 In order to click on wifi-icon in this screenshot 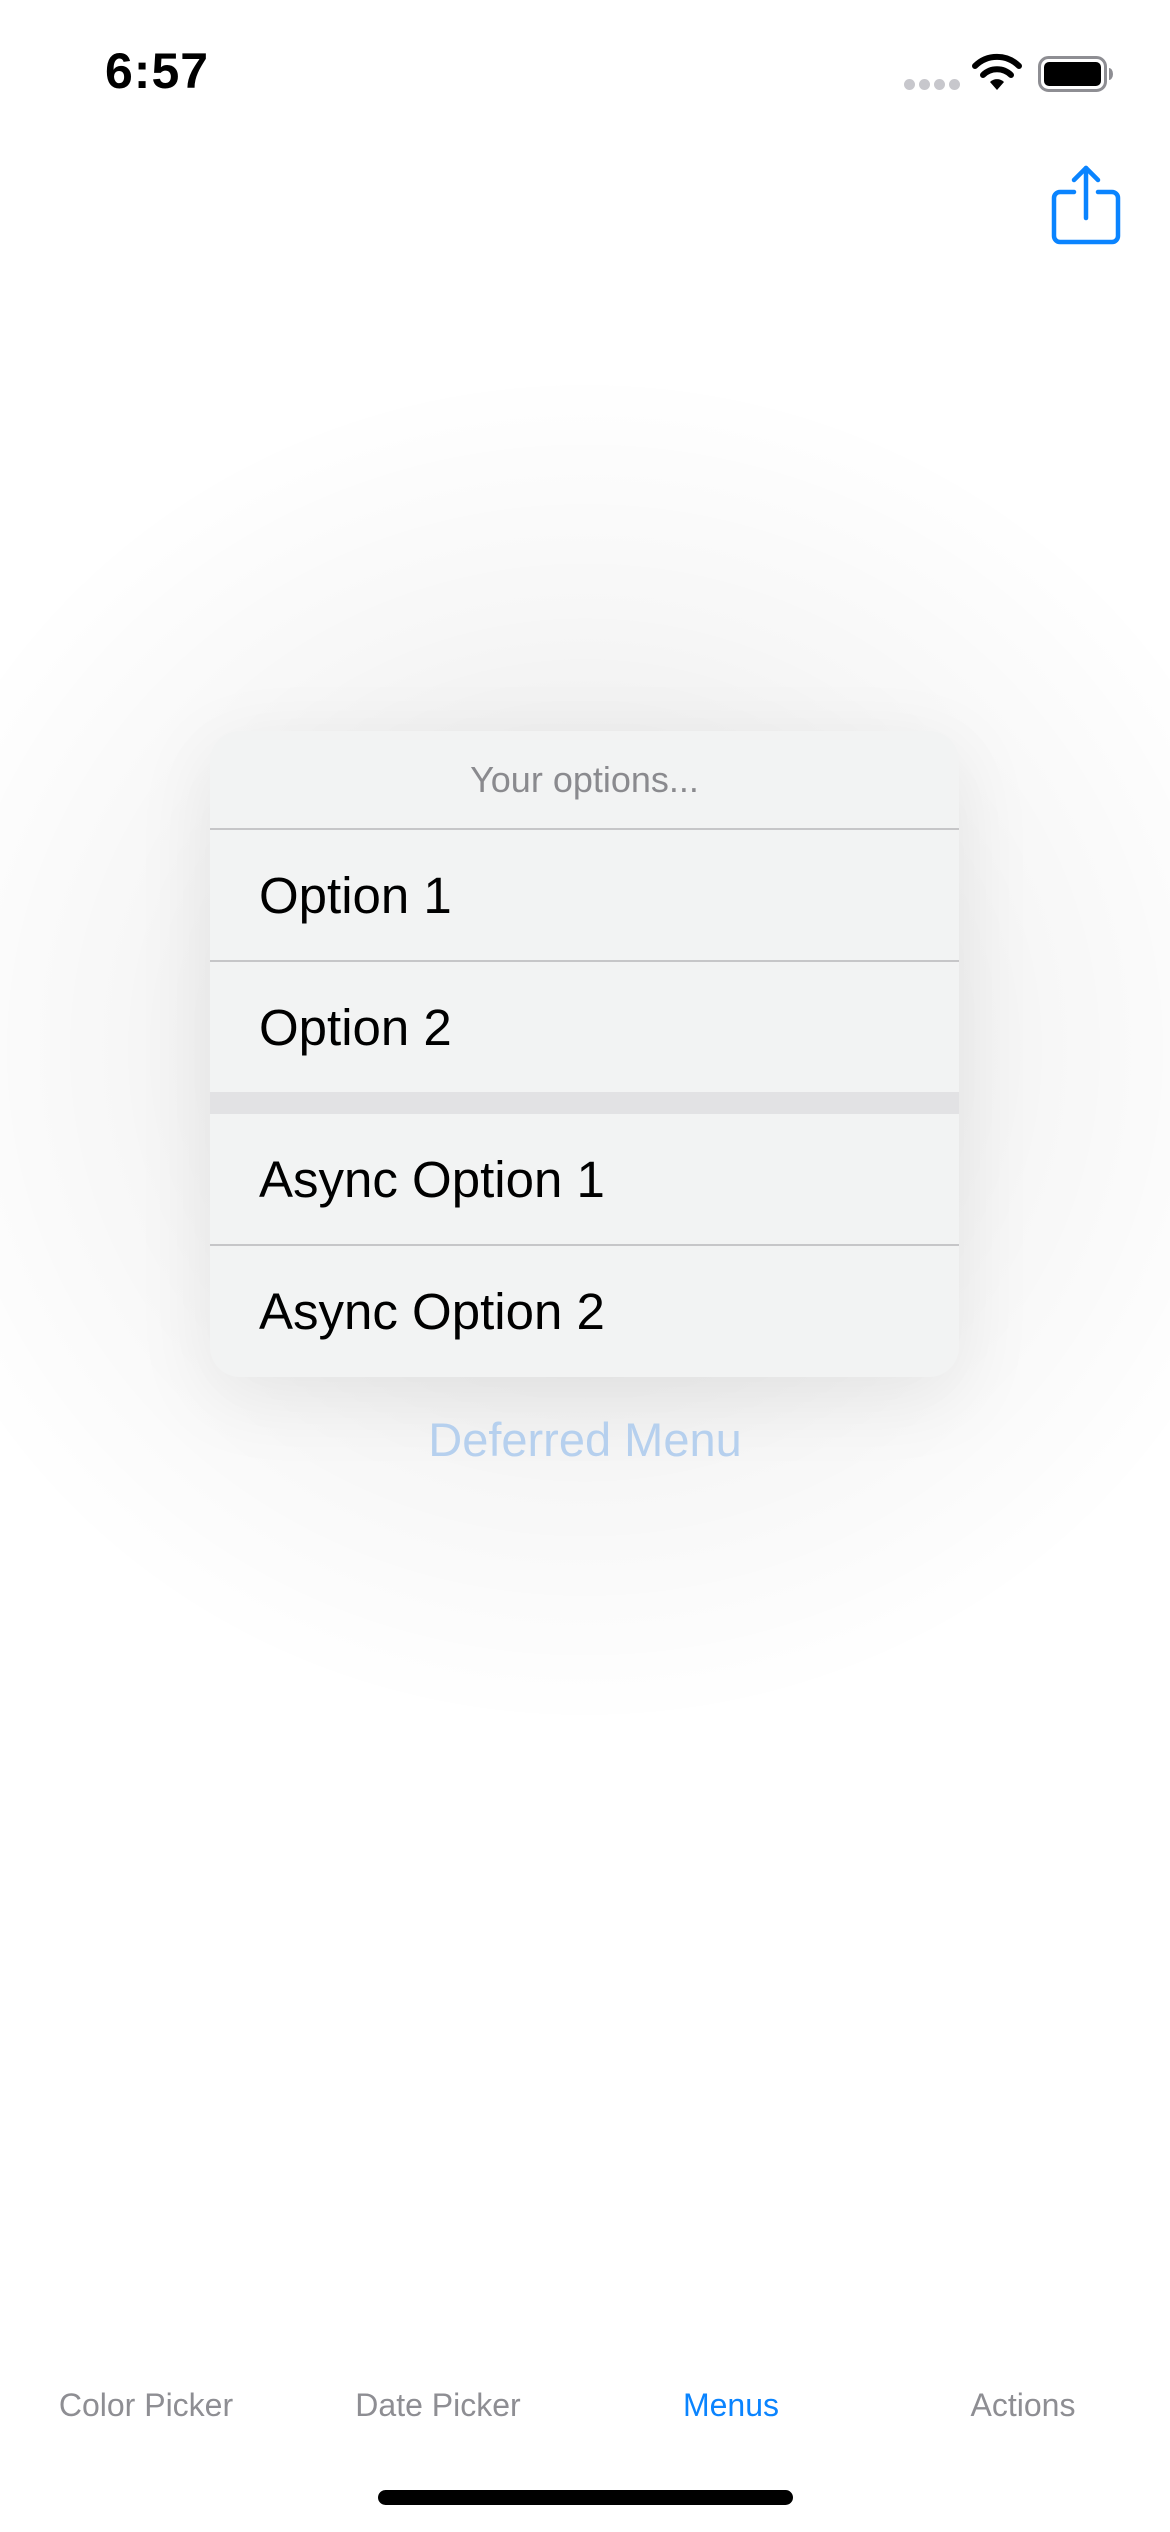, I will do `click(997, 72)`.